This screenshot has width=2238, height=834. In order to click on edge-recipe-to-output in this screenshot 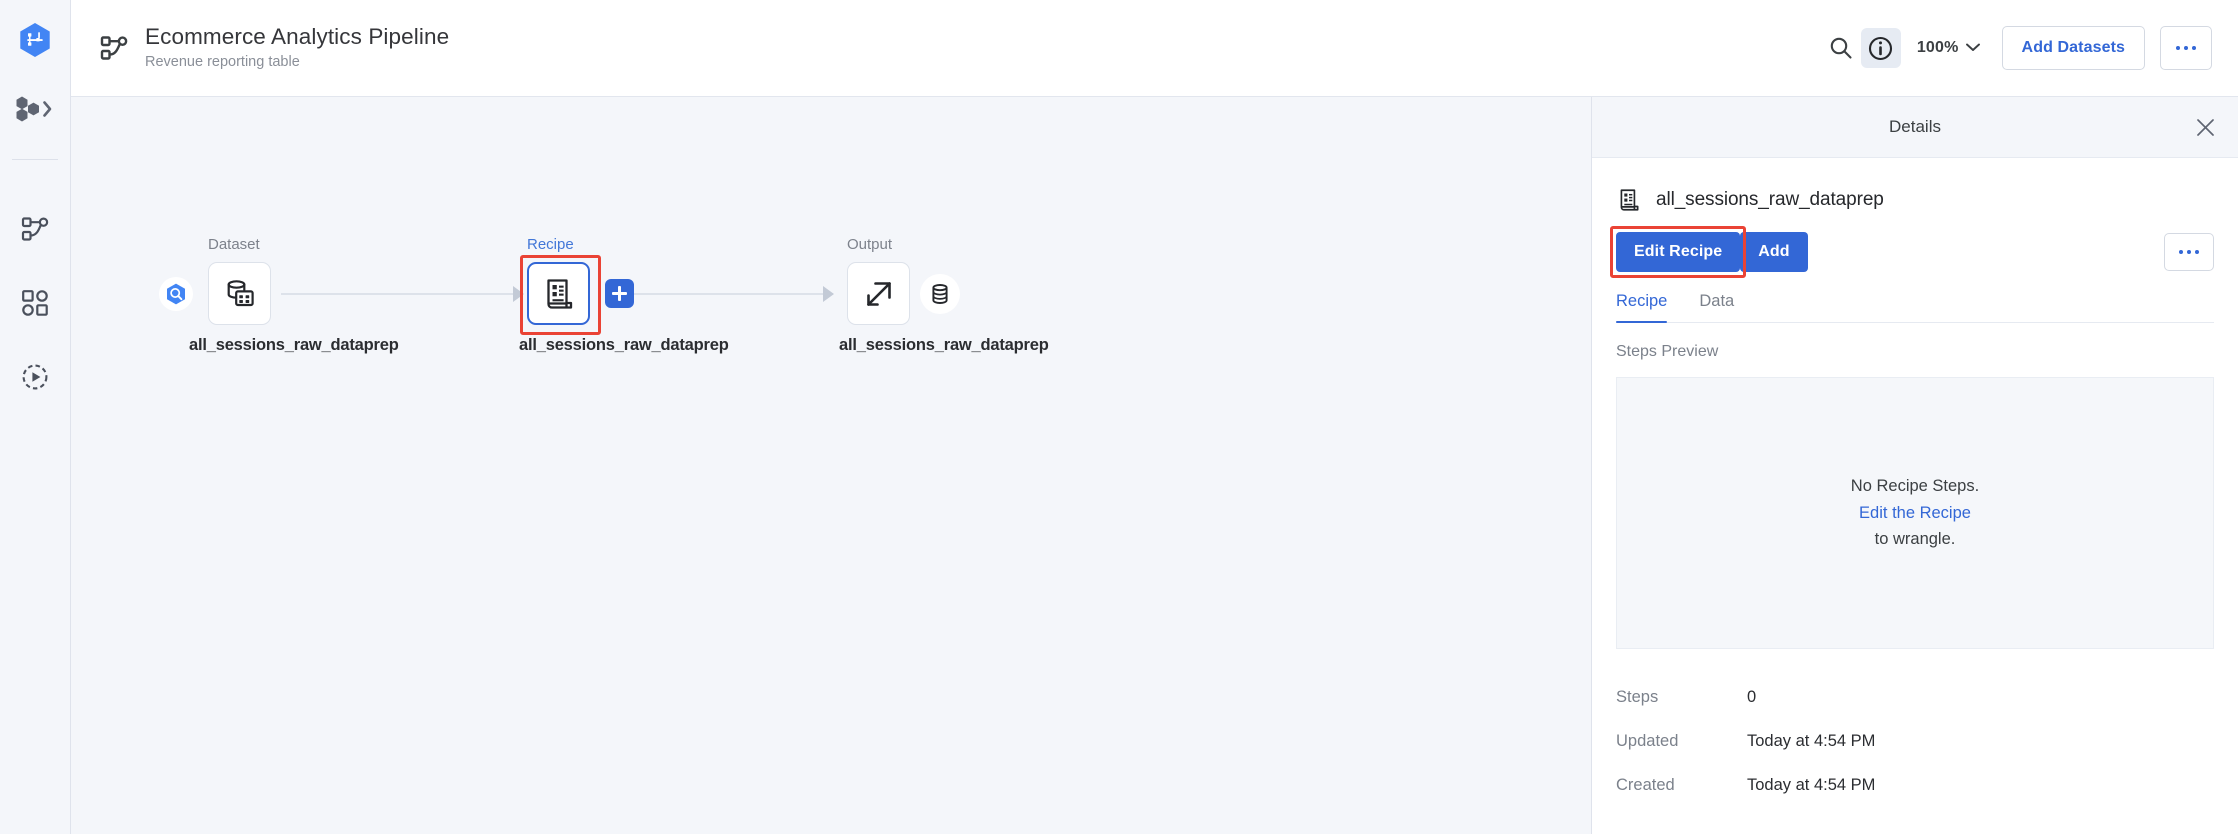, I will do `click(722, 294)`.